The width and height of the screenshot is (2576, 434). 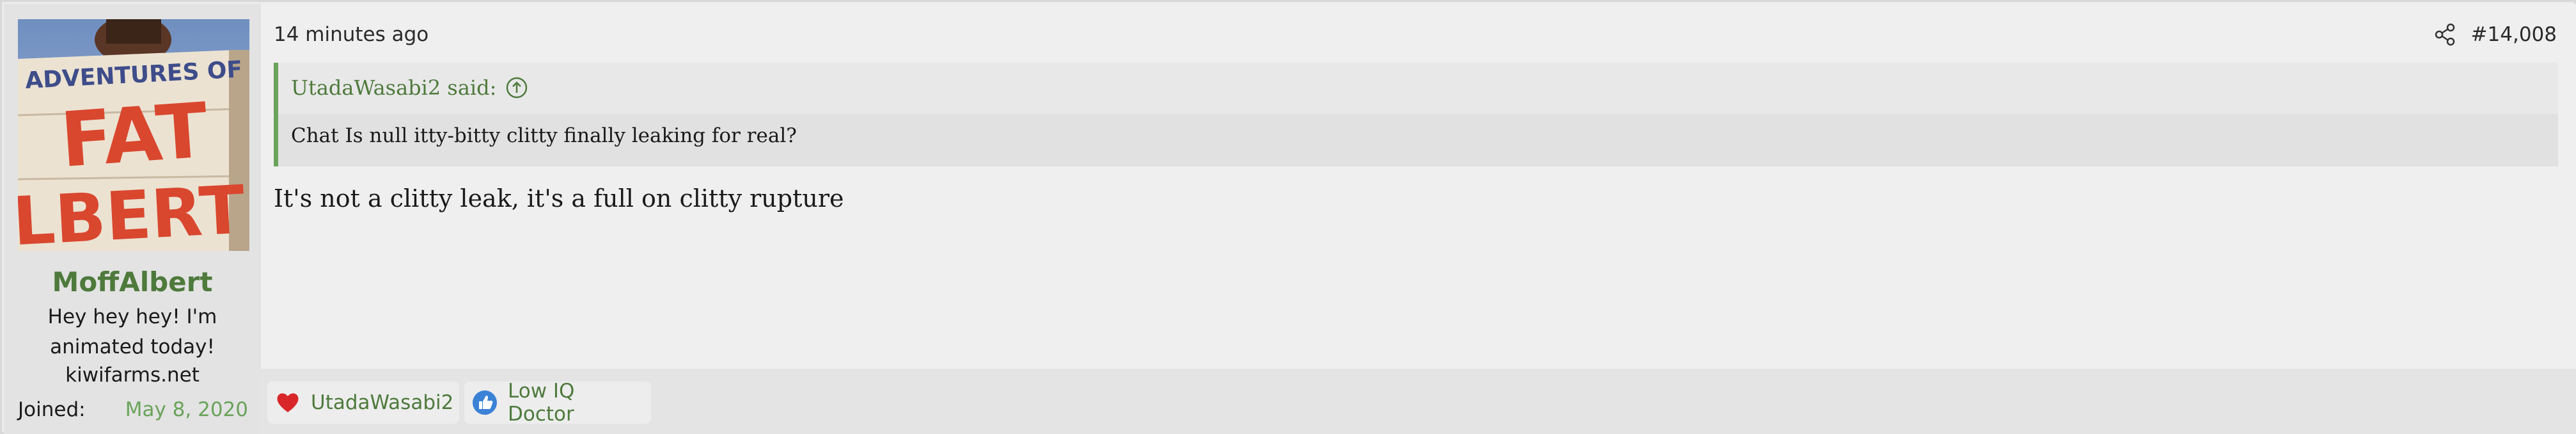 What do you see at coordinates (132, 317) in the screenshot?
I see `user-title-line-1: Hey hey hey! I'm` at bounding box center [132, 317].